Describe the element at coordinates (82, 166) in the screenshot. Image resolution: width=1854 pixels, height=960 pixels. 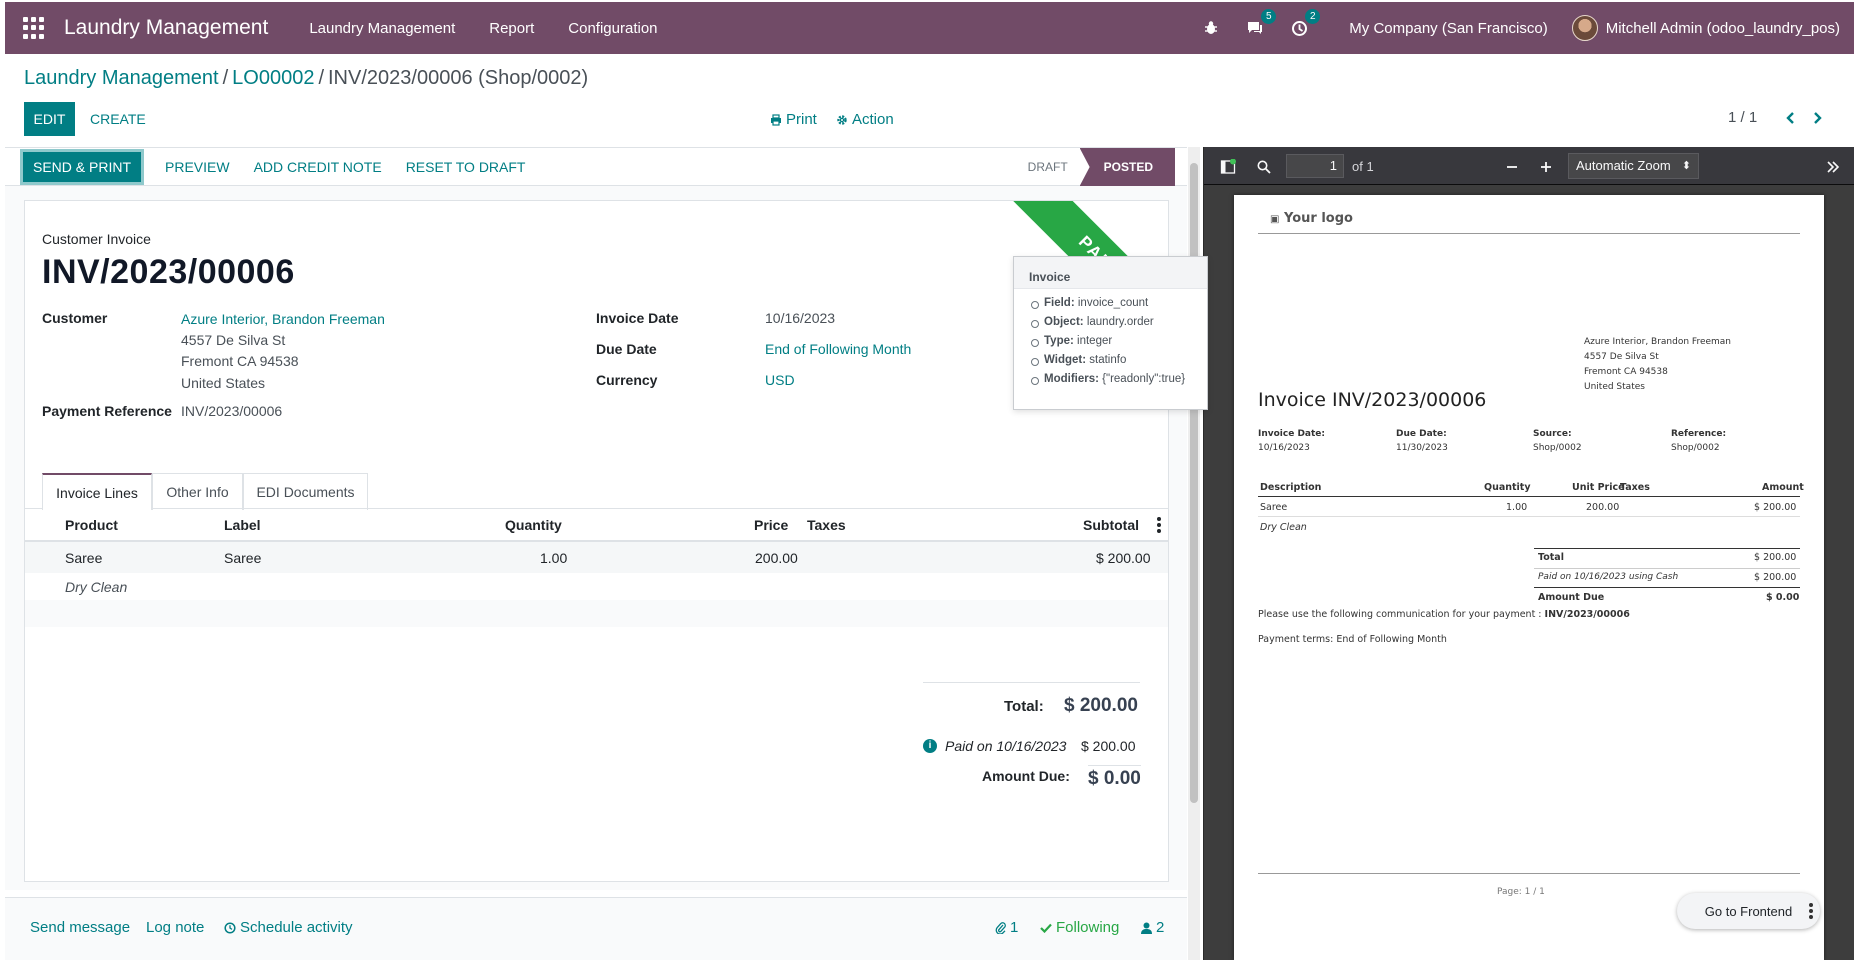
I see `send-print-button: SEND & PRINT` at that location.